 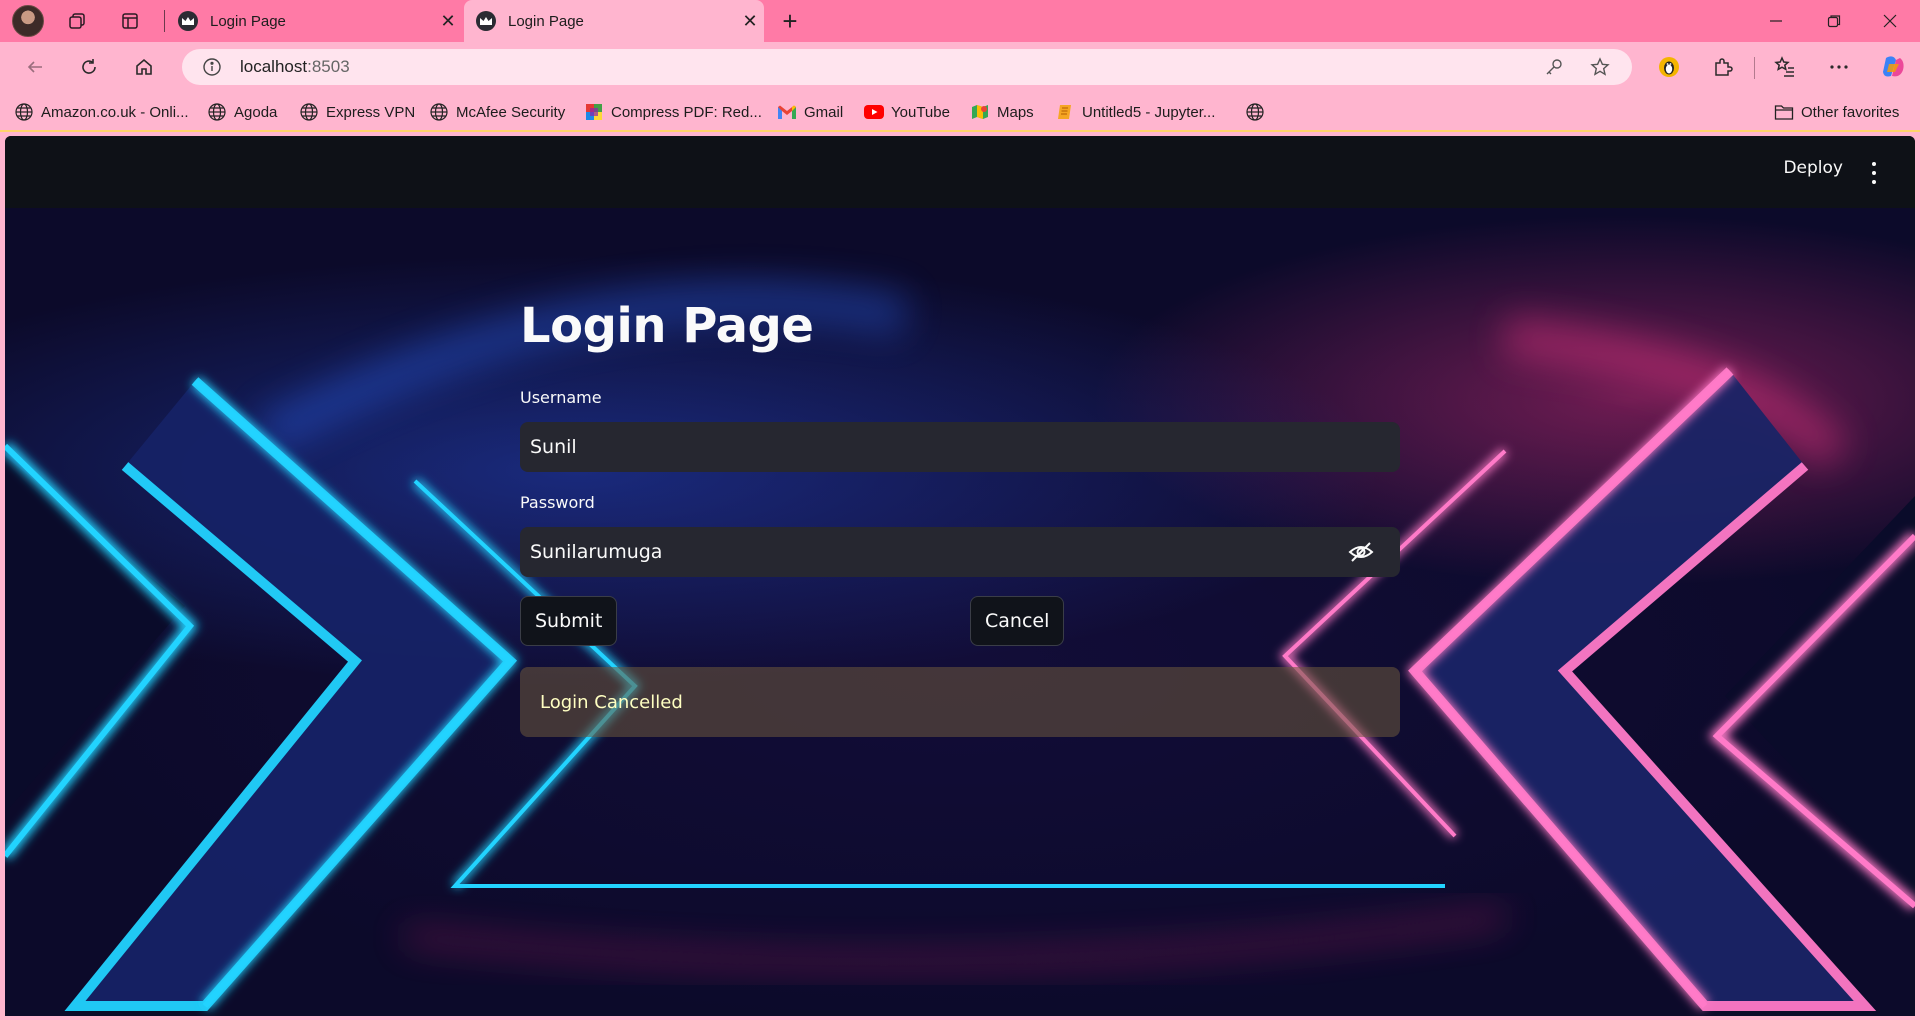 I want to click on main-menu-icon, so click(x=1874, y=173).